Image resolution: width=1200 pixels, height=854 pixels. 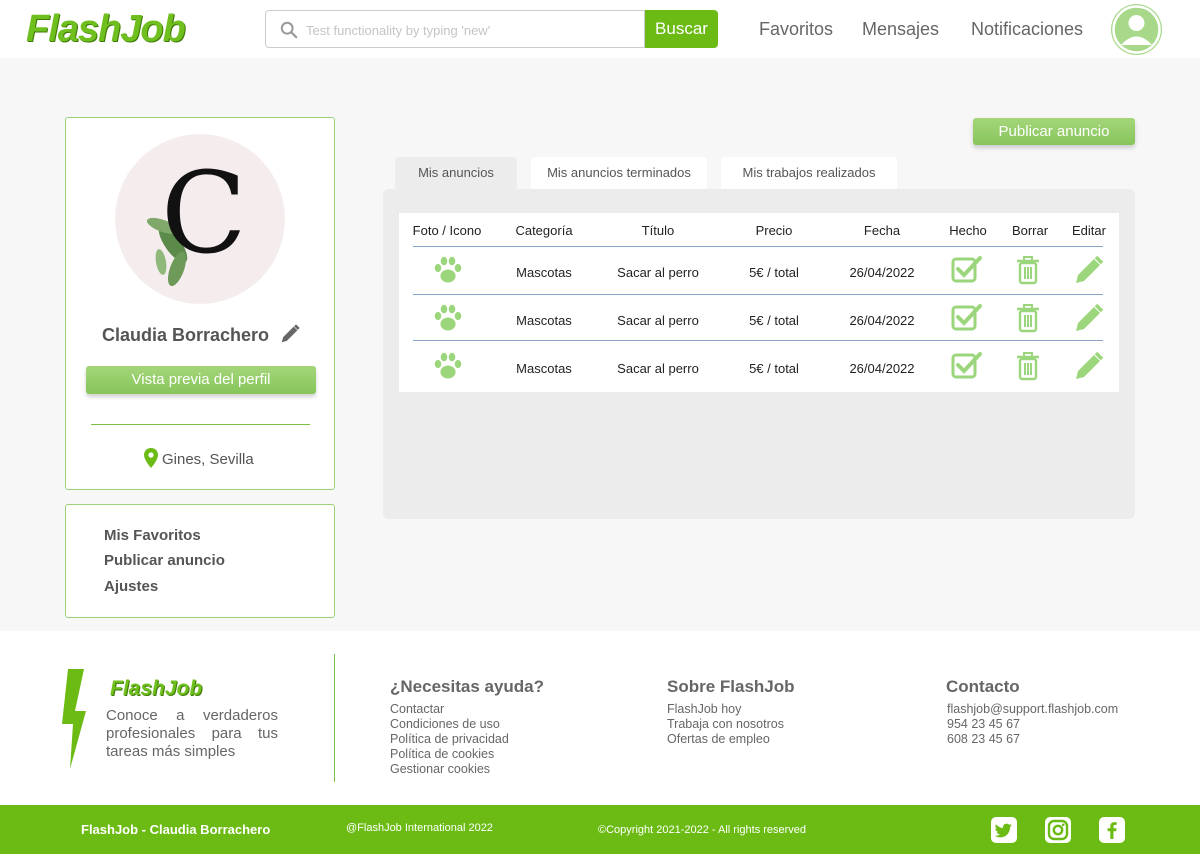 I want to click on footer-link-cookies: Política de cookies, so click(x=442, y=754).